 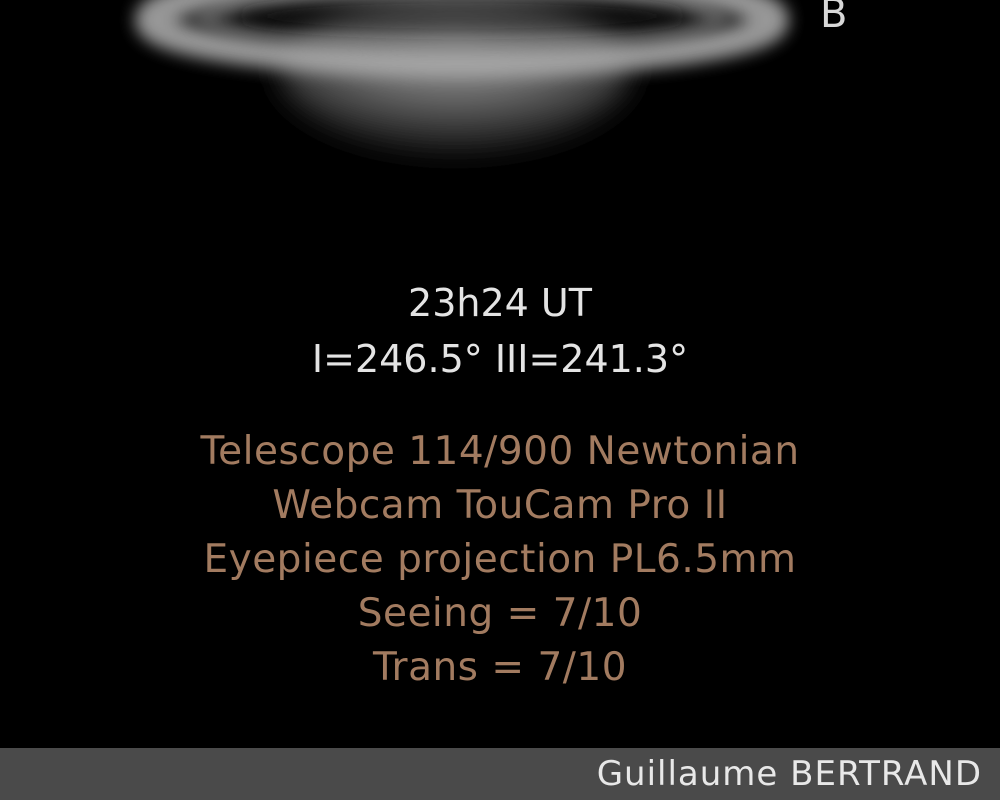 I want to click on telescope-line: Telescope 114/900 Newtonian, so click(x=500, y=451).